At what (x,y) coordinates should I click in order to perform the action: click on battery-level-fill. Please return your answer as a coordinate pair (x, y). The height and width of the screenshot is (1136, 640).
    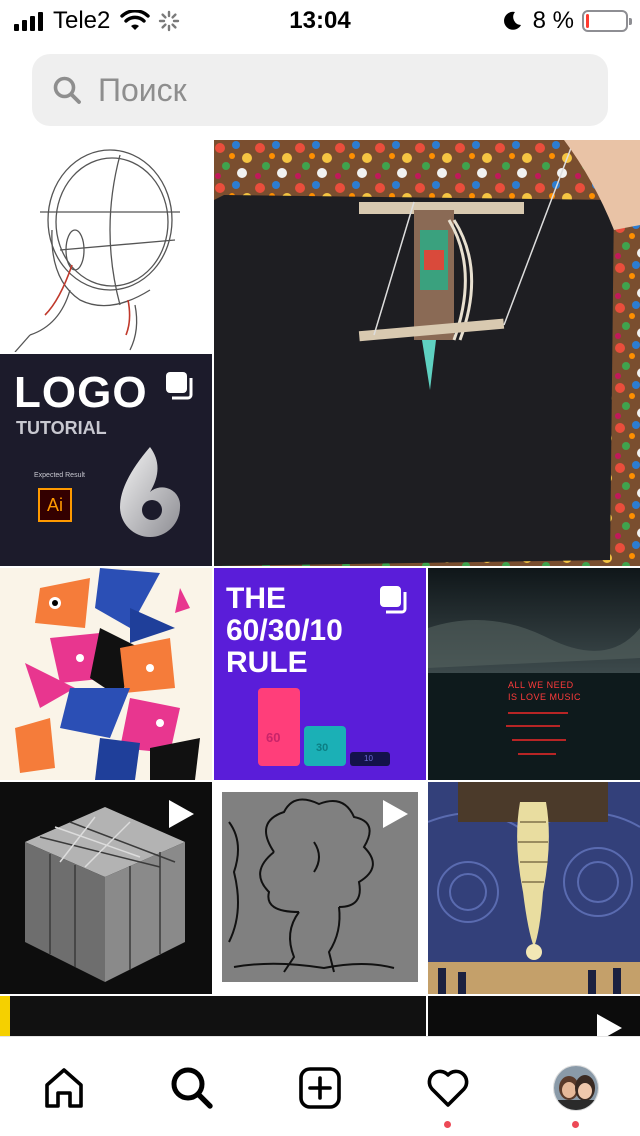
    Looking at the image, I should click on (587, 21).